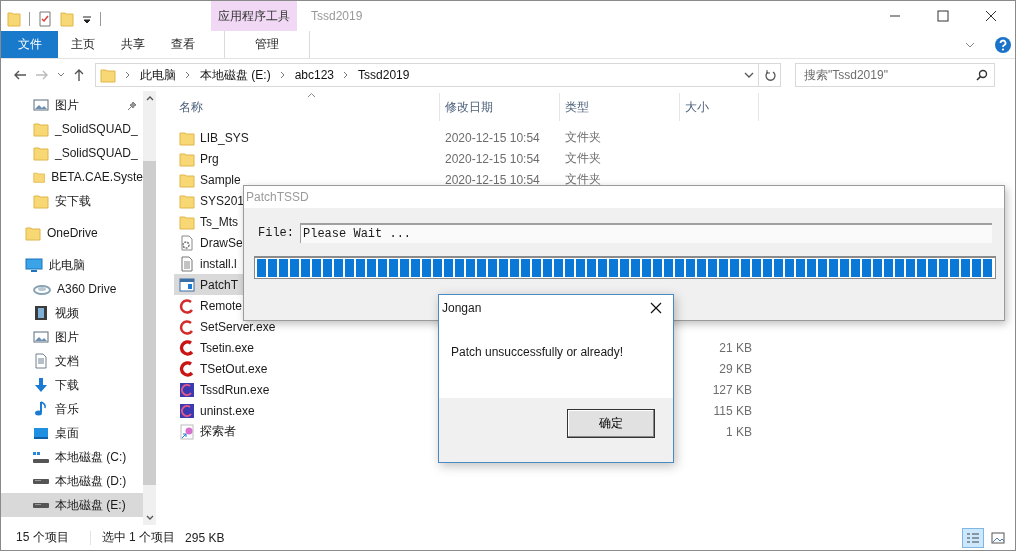  What do you see at coordinates (219, 221) in the screenshot?
I see `file-name: Ts_Mts` at bounding box center [219, 221].